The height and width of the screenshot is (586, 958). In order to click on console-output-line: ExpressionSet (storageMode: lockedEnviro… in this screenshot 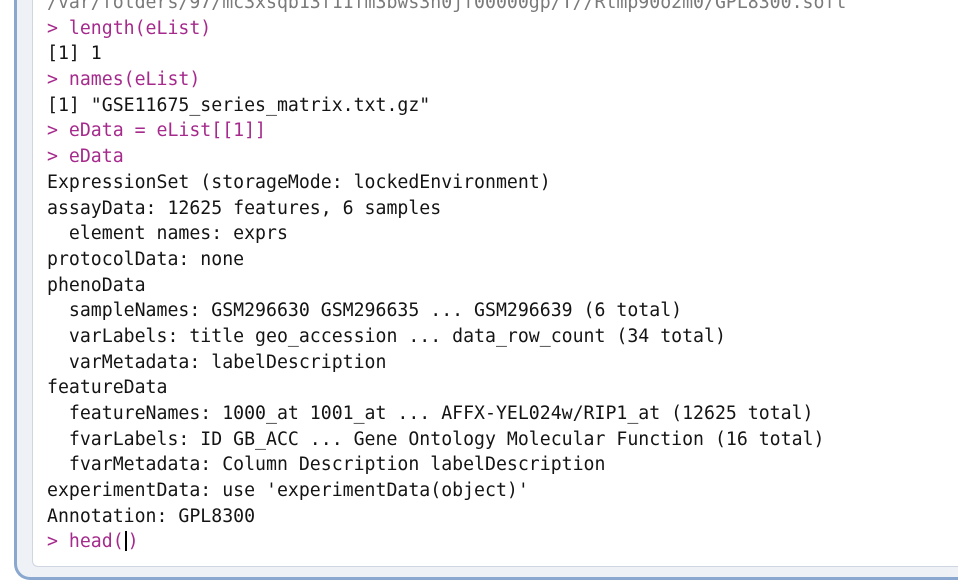, I will do `click(299, 182)`.